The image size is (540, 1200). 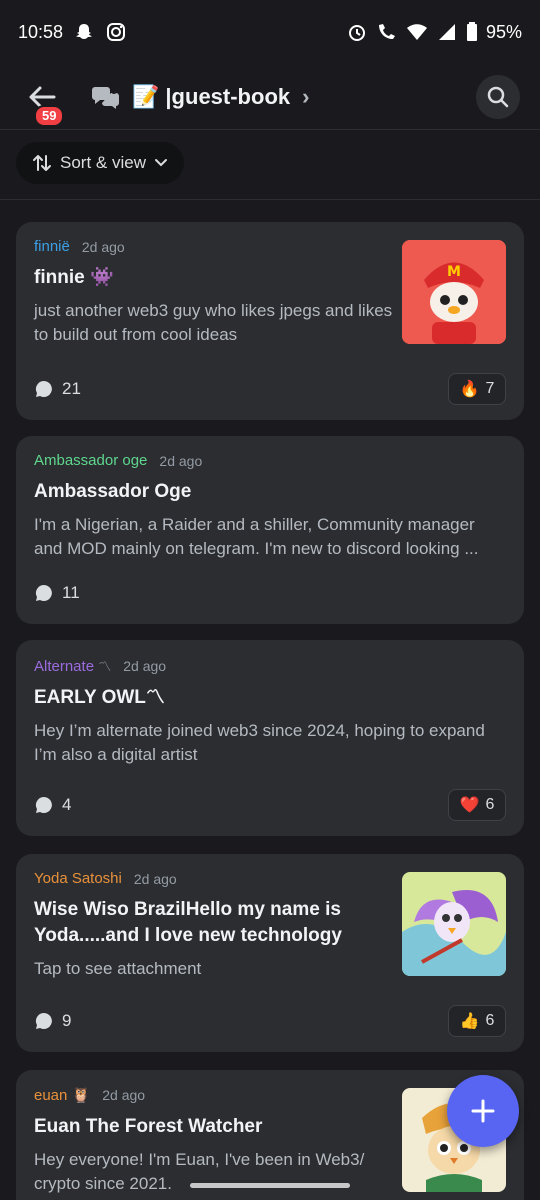 What do you see at coordinates (357, 32) in the screenshot?
I see `alarm-icon` at bounding box center [357, 32].